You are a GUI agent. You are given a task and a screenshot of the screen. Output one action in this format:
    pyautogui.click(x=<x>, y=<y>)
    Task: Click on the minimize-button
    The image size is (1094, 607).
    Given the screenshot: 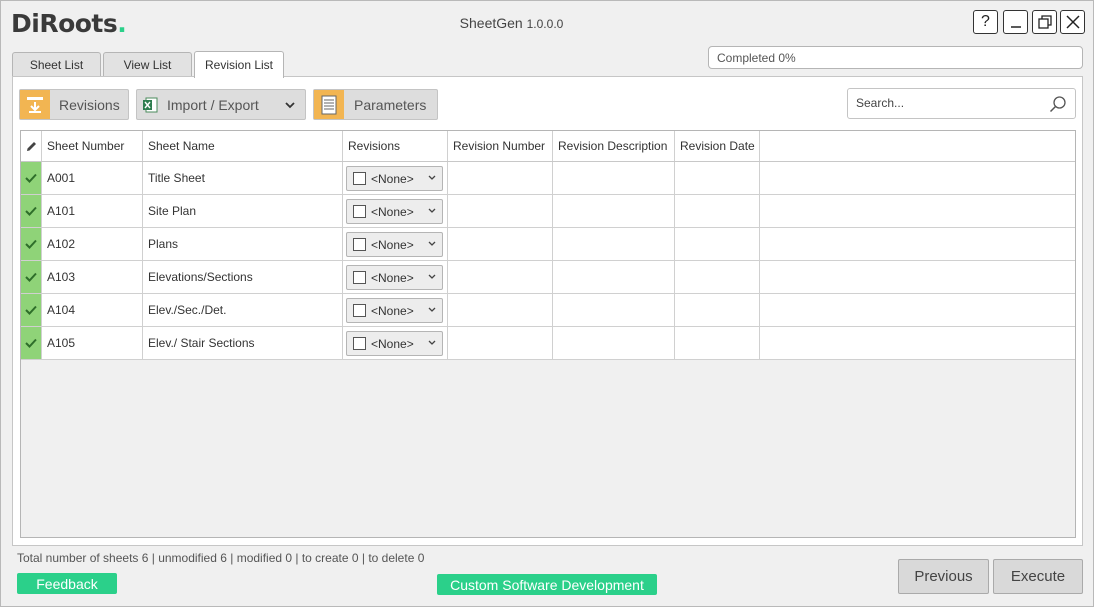 What is the action you would take?
    pyautogui.click(x=1015, y=22)
    